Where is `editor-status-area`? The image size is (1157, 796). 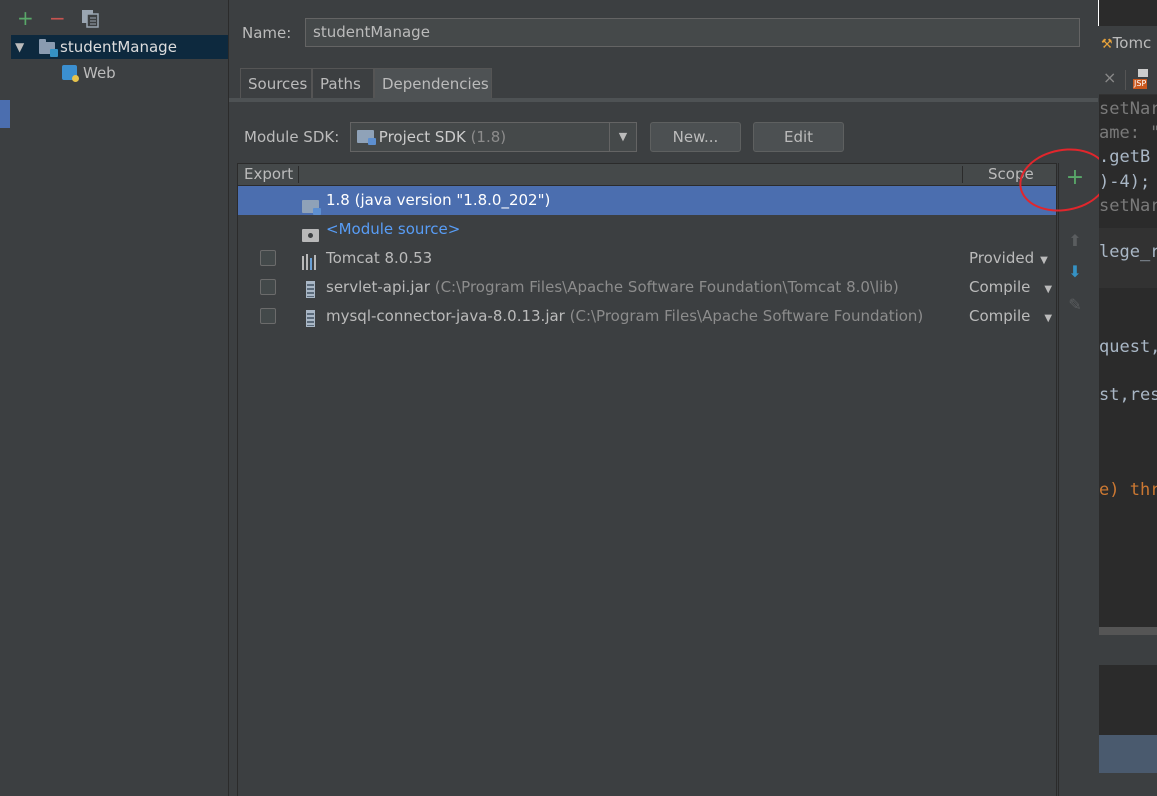
editor-status-area is located at coordinates (1128, 784).